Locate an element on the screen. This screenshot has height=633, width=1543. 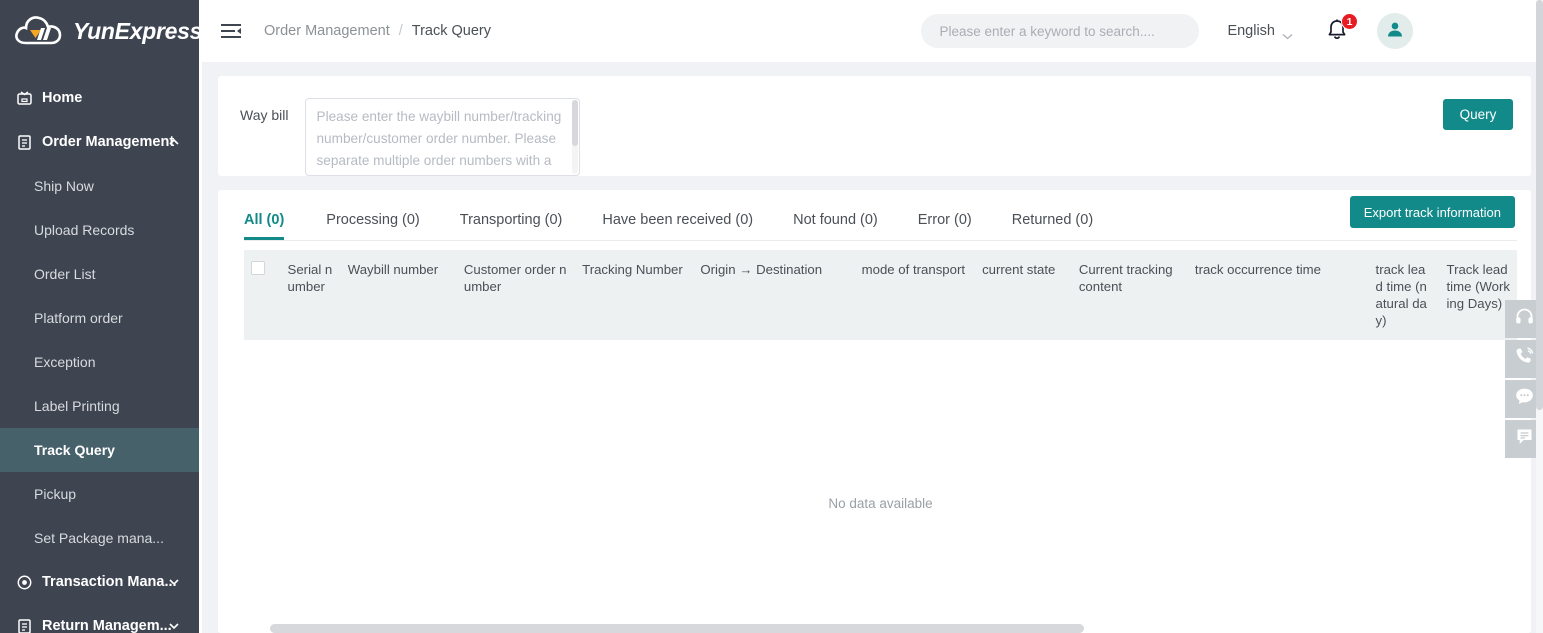
tab-label: Returned (0) is located at coordinates (1052, 219).